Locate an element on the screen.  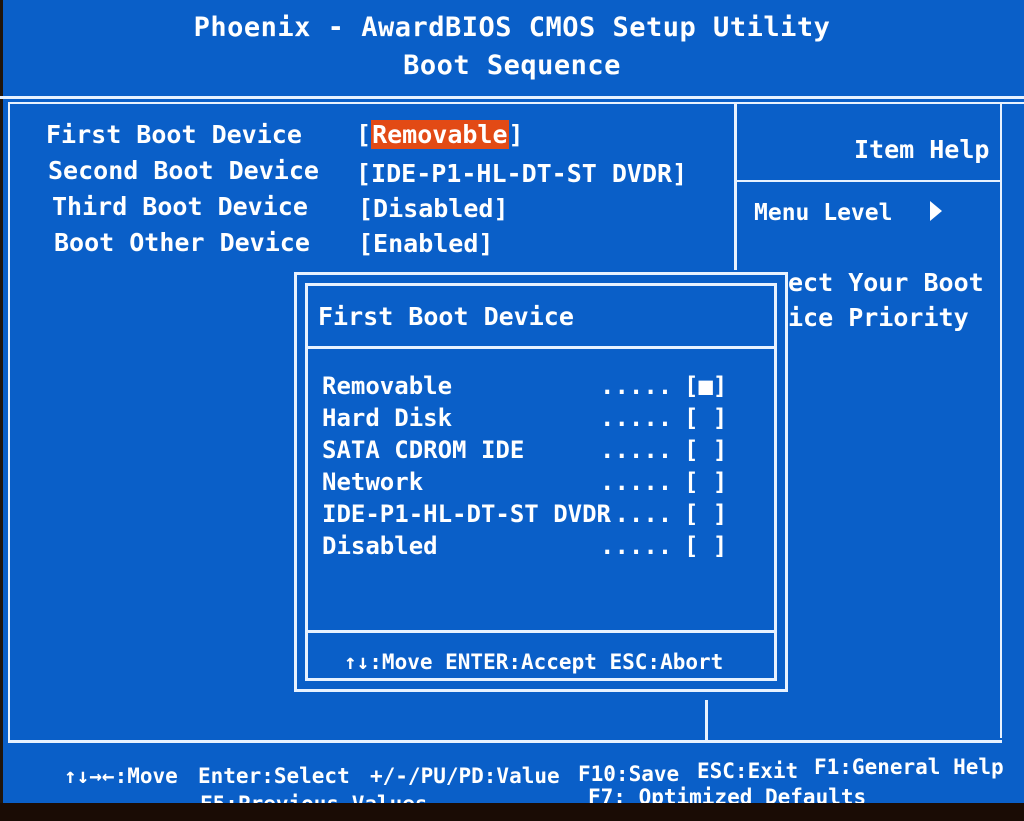
option-ide-dvdr: IDE-P1-HL-DT-ST DVDR is located at coordinates (466, 514).